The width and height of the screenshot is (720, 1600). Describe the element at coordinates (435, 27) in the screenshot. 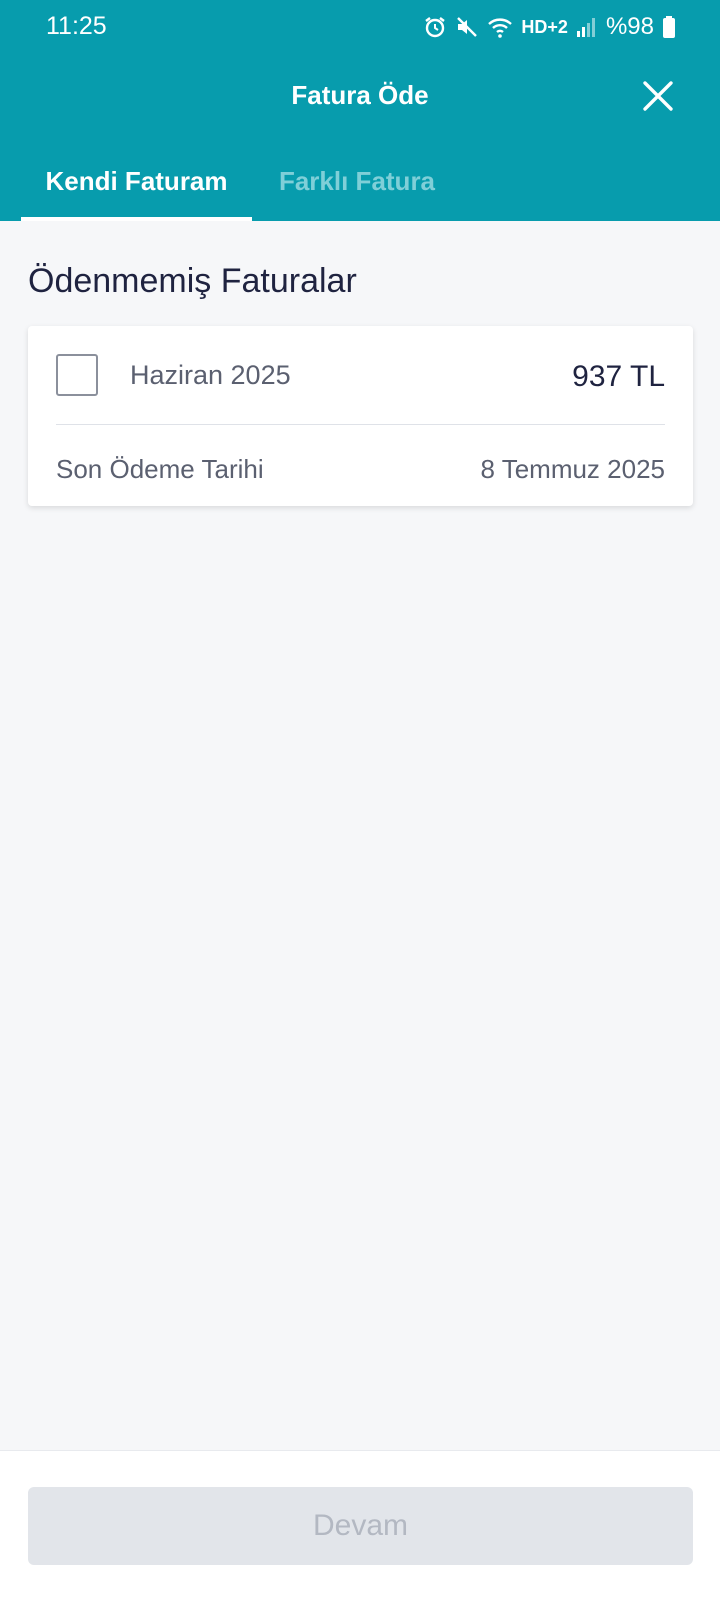

I see `alarm-icon` at that location.